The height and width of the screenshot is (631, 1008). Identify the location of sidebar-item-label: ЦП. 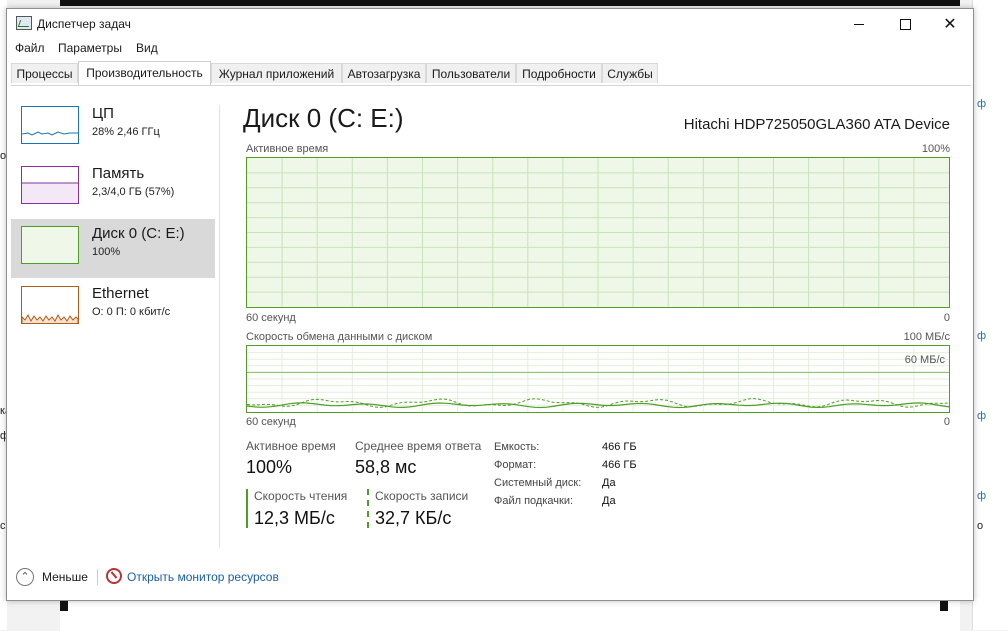
(103, 113).